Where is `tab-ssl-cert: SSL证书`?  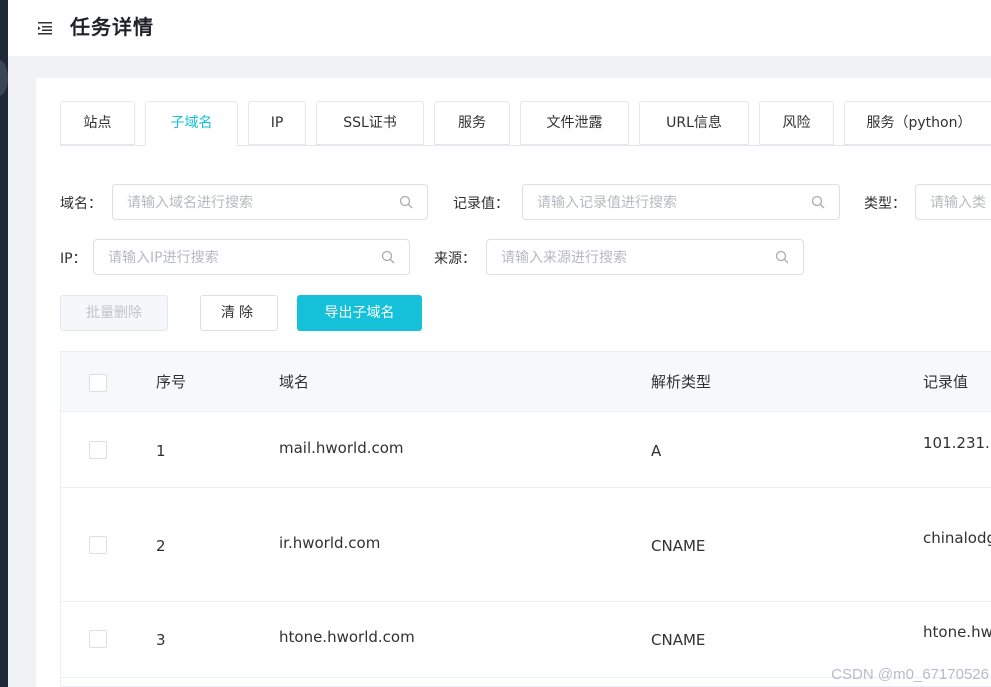 tab-ssl-cert: SSL证书 is located at coordinates (370, 123).